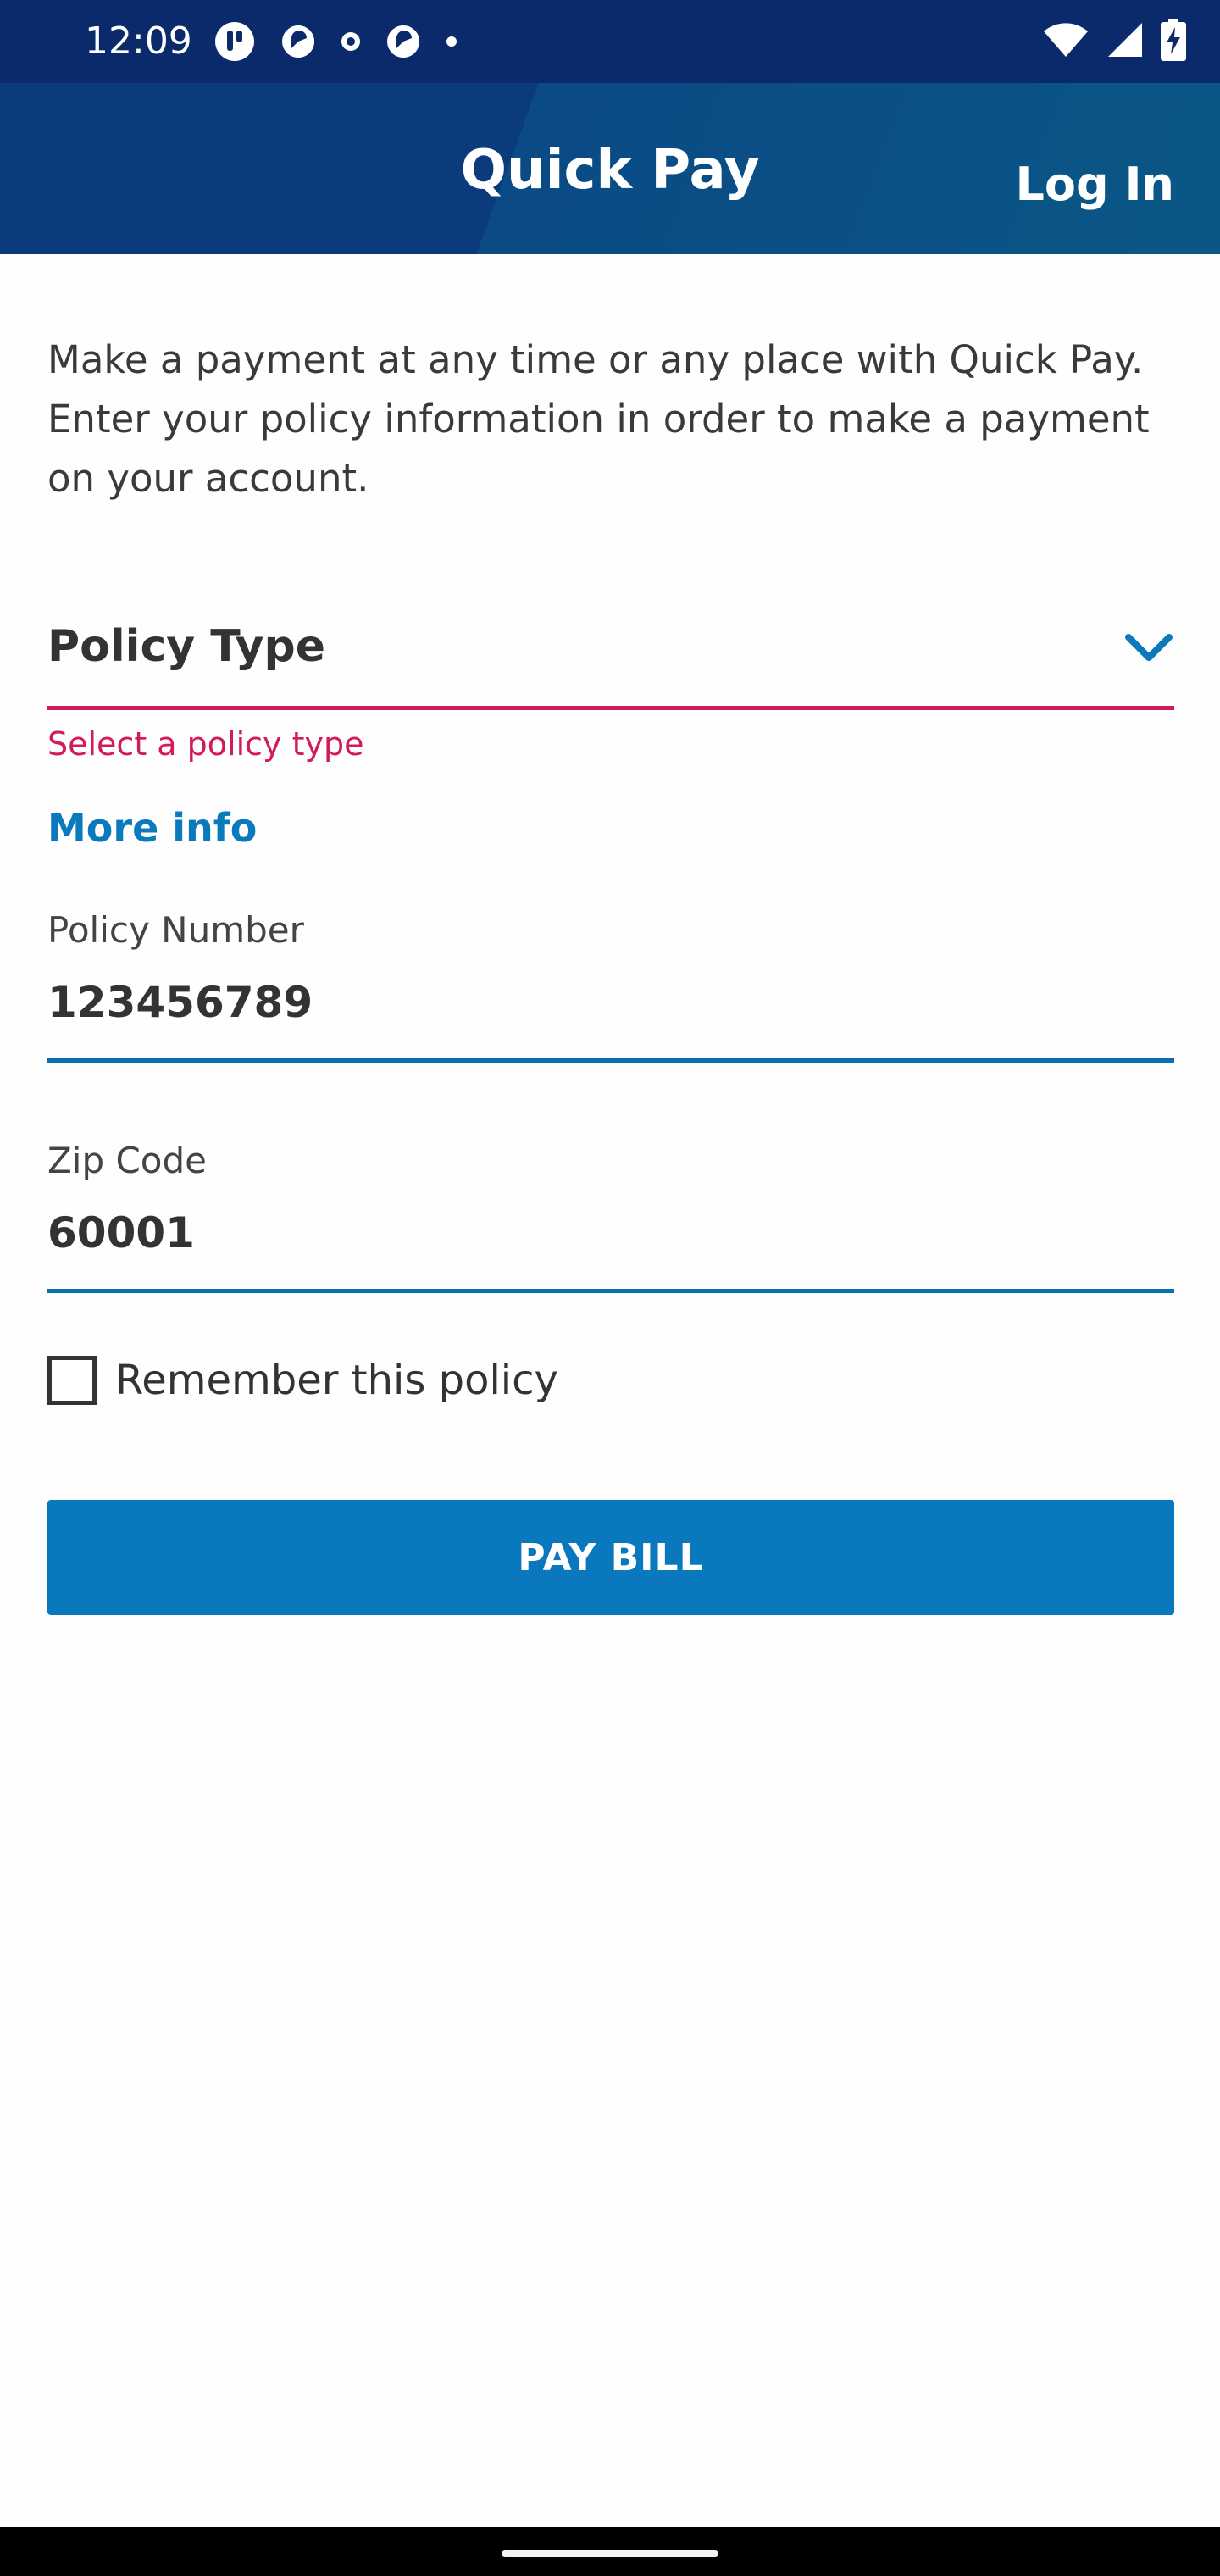  Describe the element at coordinates (1125, 42) in the screenshot. I see `cell-signal-icon` at that location.